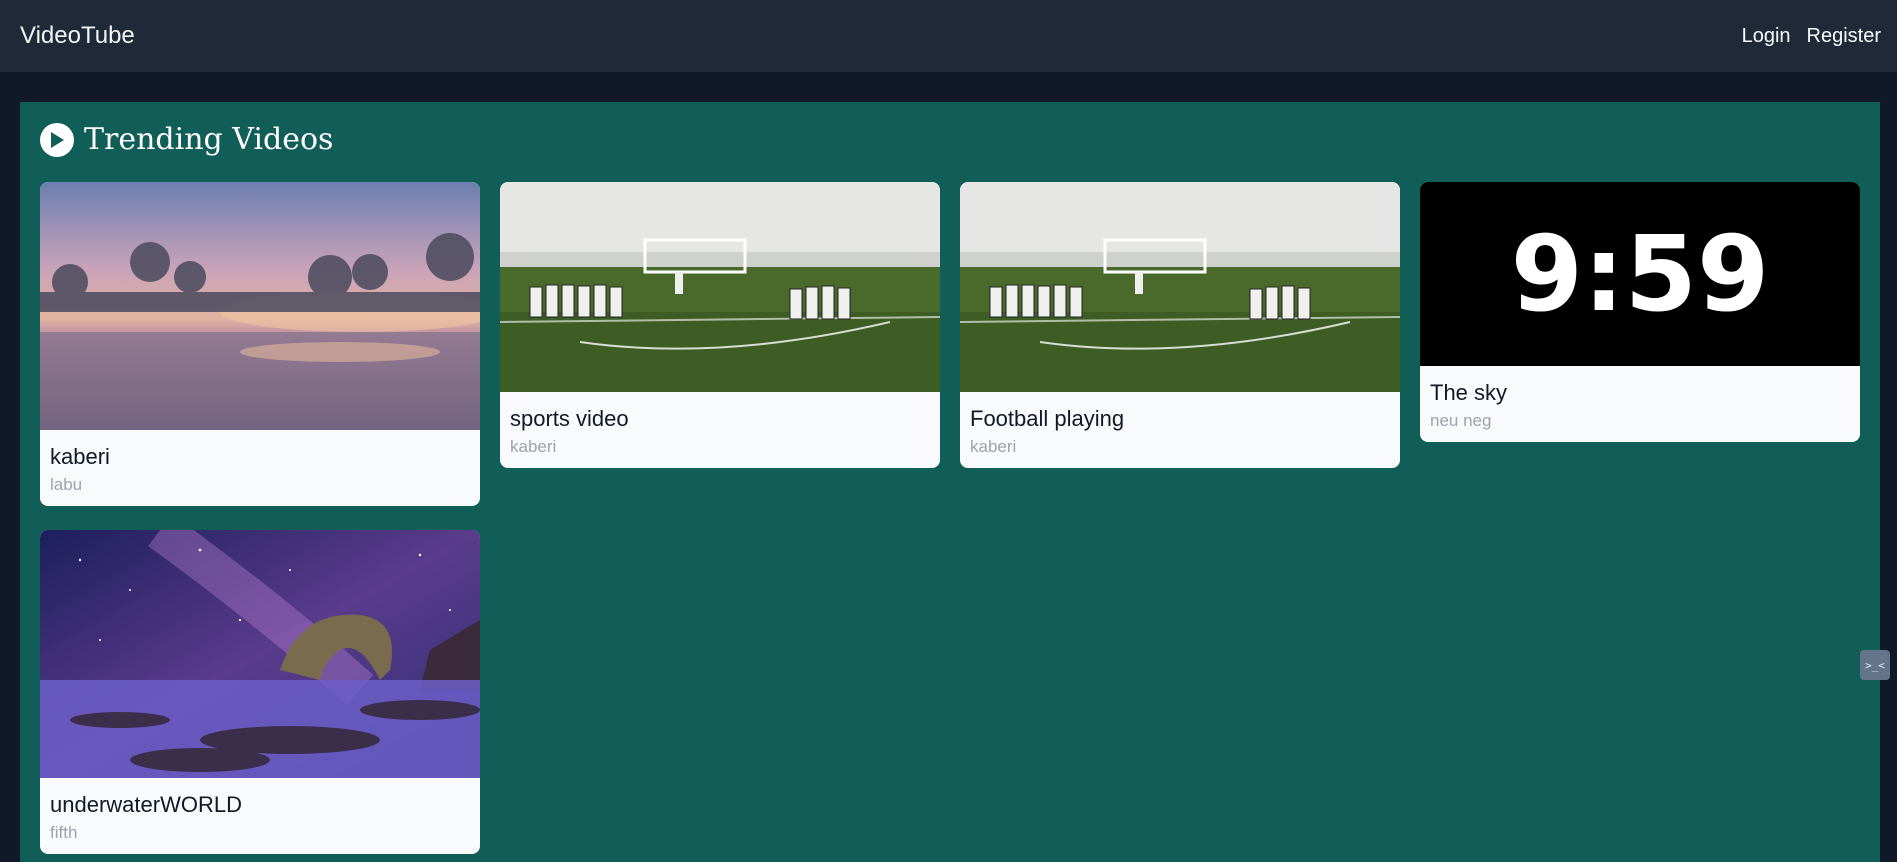 The width and height of the screenshot is (1897, 862). I want to click on video-author: fifth, so click(64, 832).